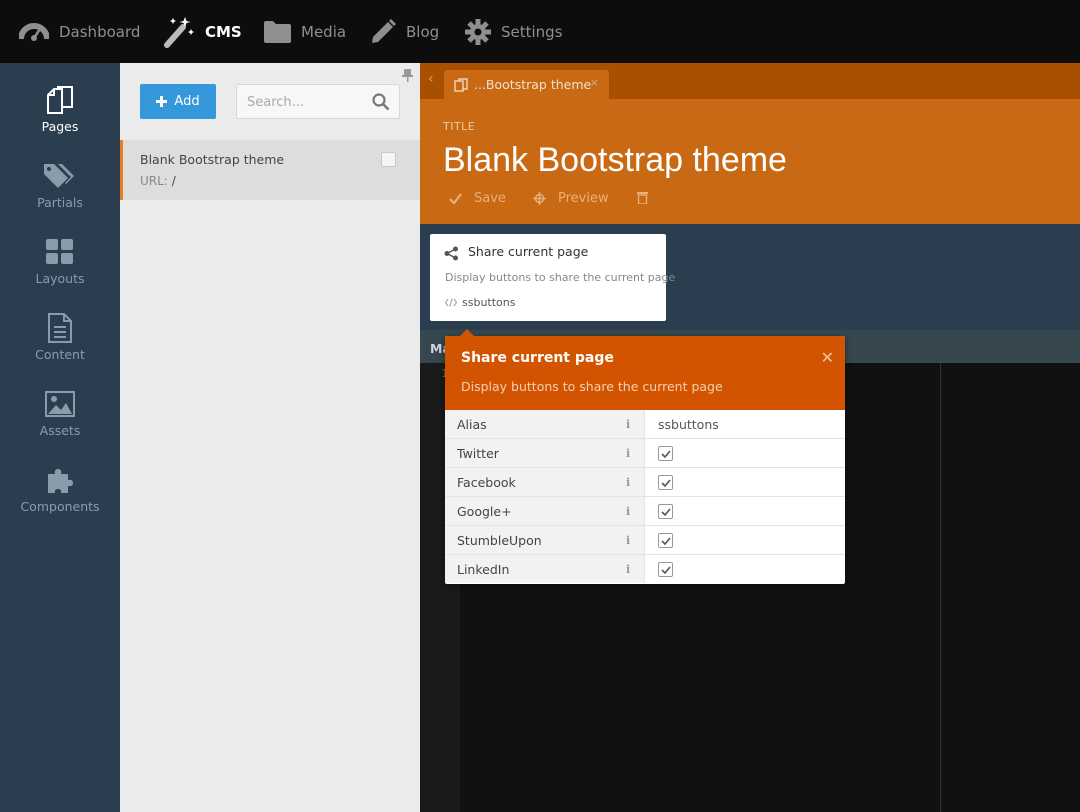 The width and height of the screenshot is (1080, 812). What do you see at coordinates (533, 84) in the screenshot?
I see `tab-label: ...Bootstrap theme` at bounding box center [533, 84].